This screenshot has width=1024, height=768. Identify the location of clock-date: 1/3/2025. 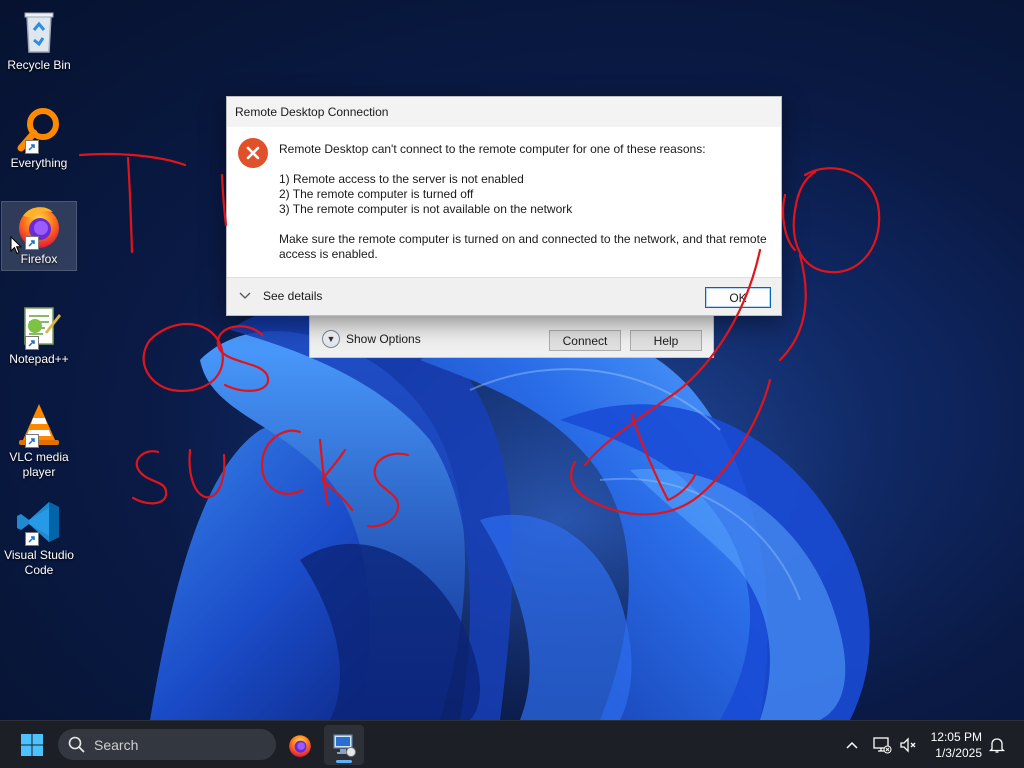
(958, 753).